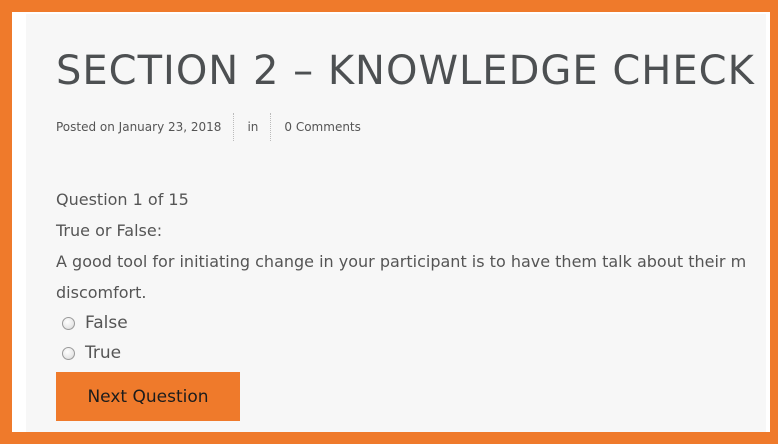  I want to click on page-title: SECTION 2 – KNOWLEDGE CHECK, so click(405, 71).